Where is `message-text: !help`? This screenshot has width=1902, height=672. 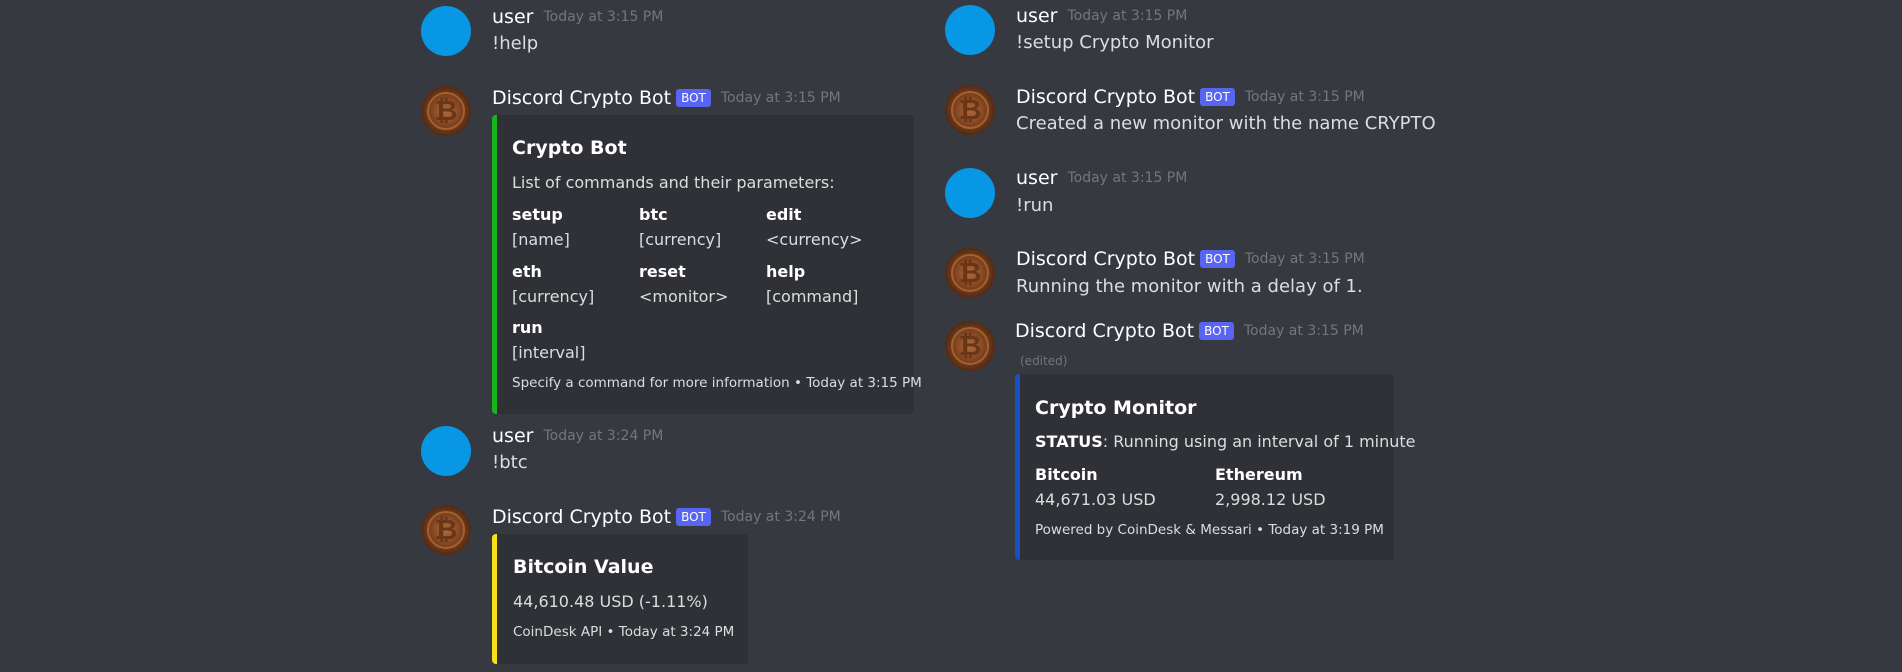 message-text: !help is located at coordinates (515, 43).